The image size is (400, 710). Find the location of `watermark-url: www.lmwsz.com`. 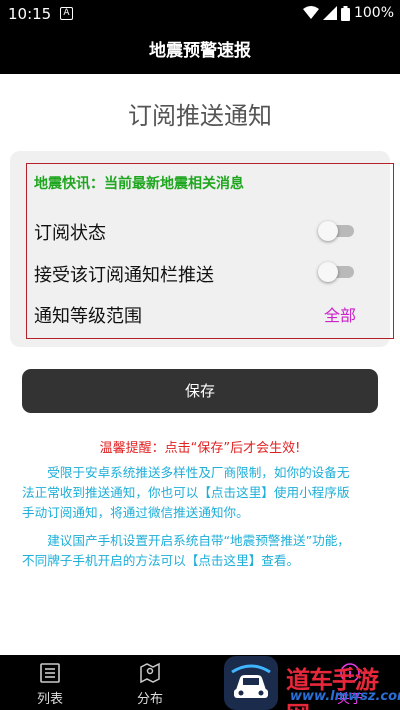

watermark-url: www.lmwsz.com is located at coordinates (345, 696).